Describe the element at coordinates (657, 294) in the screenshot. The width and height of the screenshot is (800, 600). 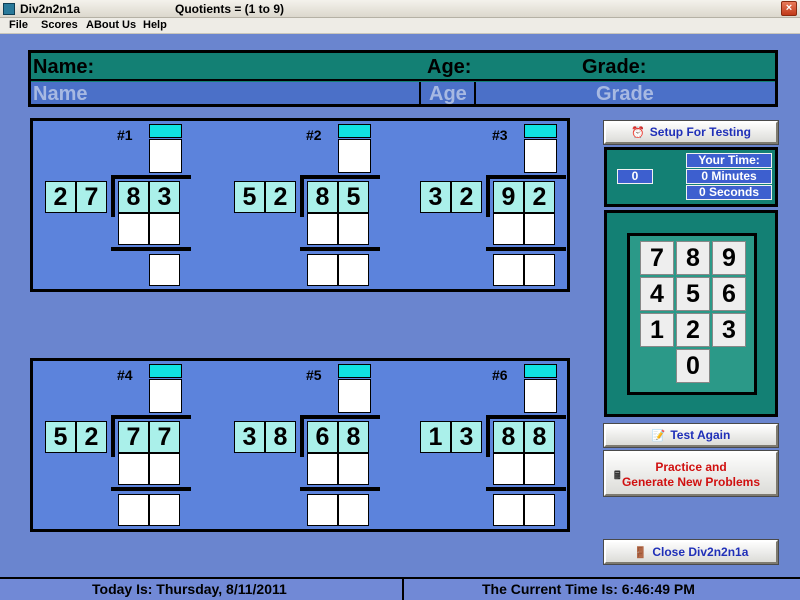
I see `key-4: 4` at that location.